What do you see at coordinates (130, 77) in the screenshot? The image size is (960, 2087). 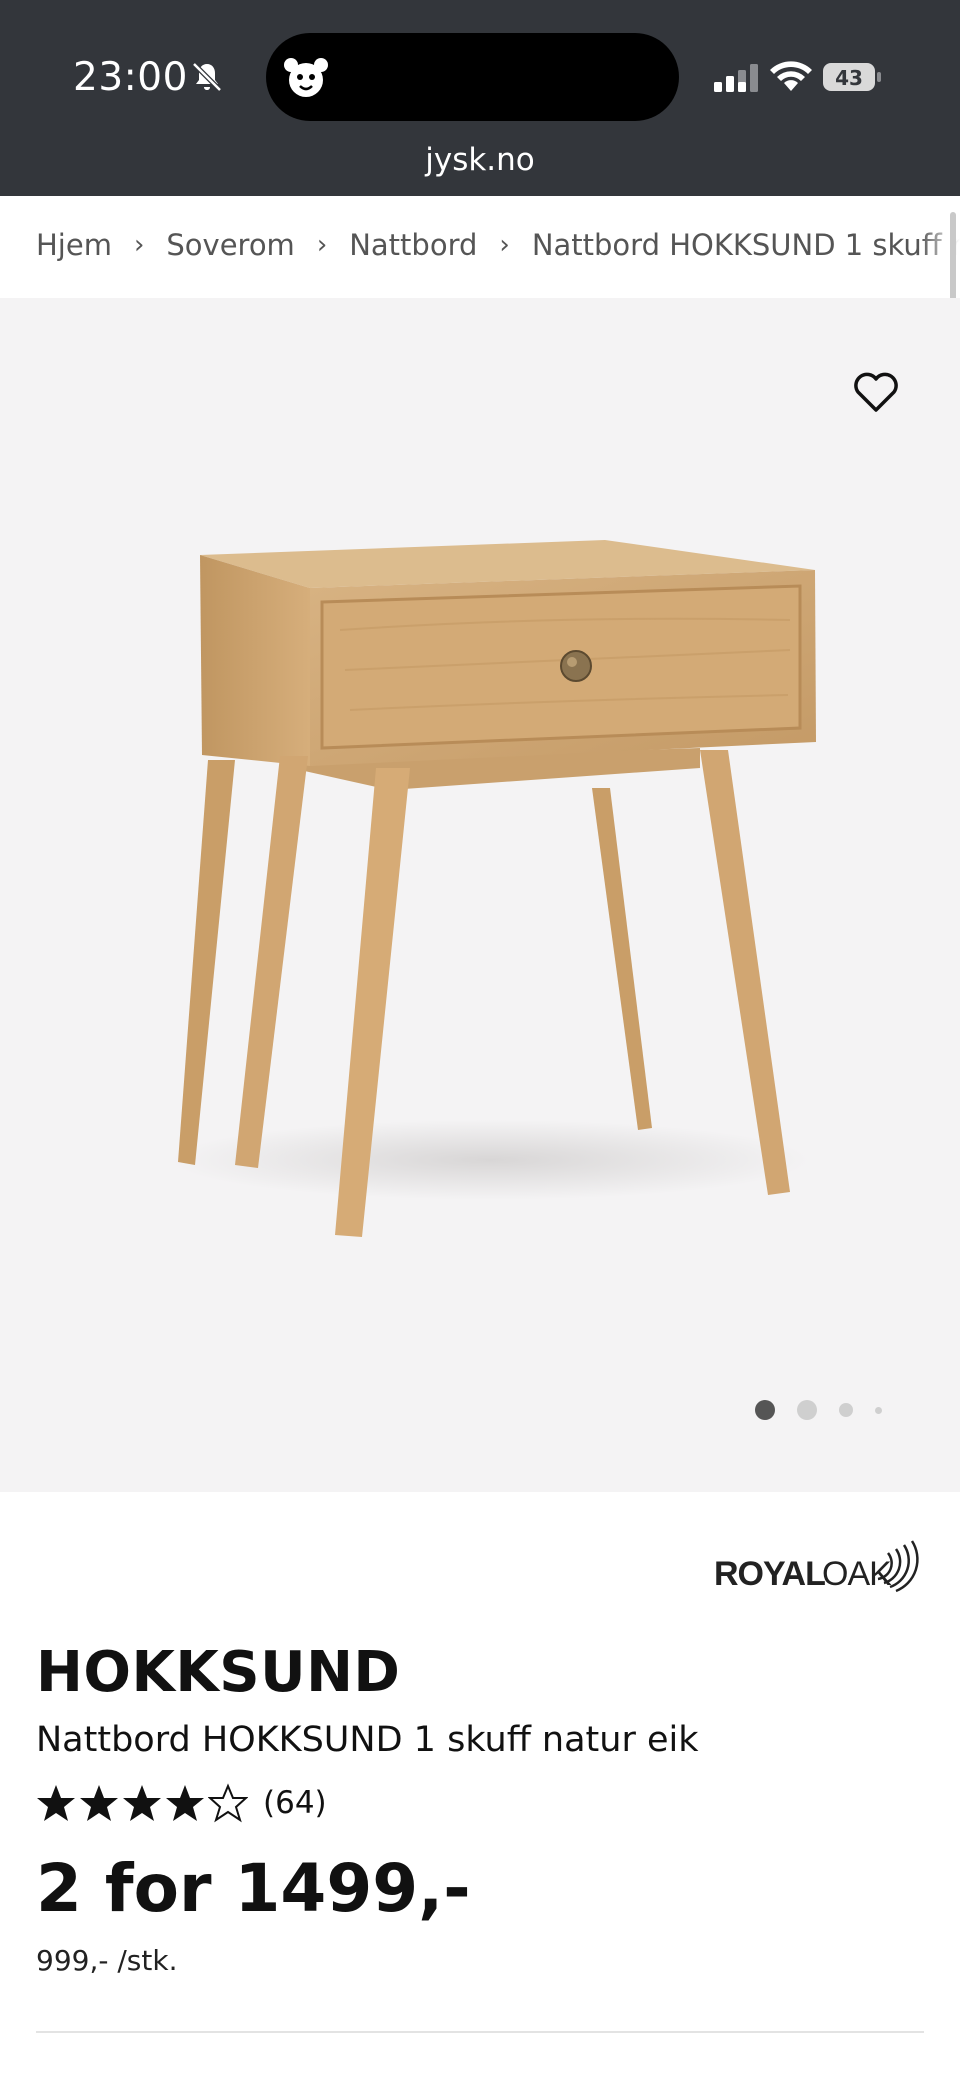 I see `clock-time: 23:00` at bounding box center [130, 77].